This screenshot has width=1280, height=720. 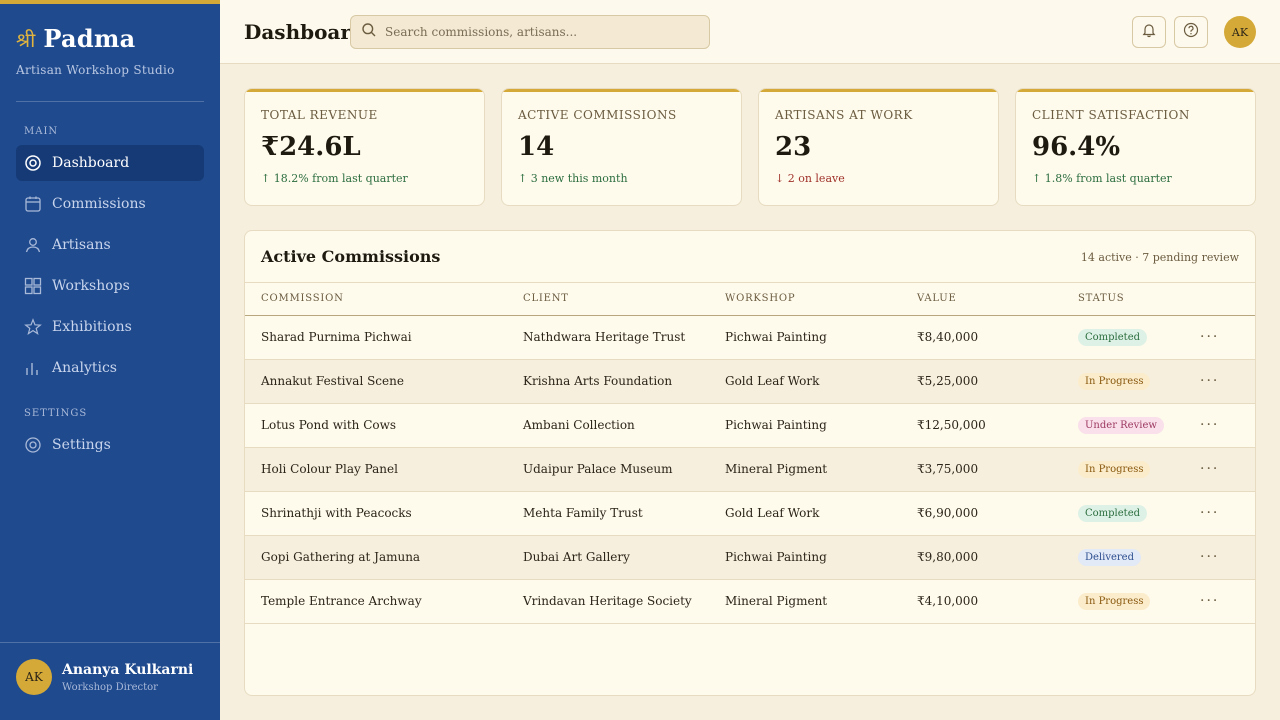 What do you see at coordinates (1102, 178) in the screenshot?
I see `stat-delta: ↑ 1.8% from last quarter` at bounding box center [1102, 178].